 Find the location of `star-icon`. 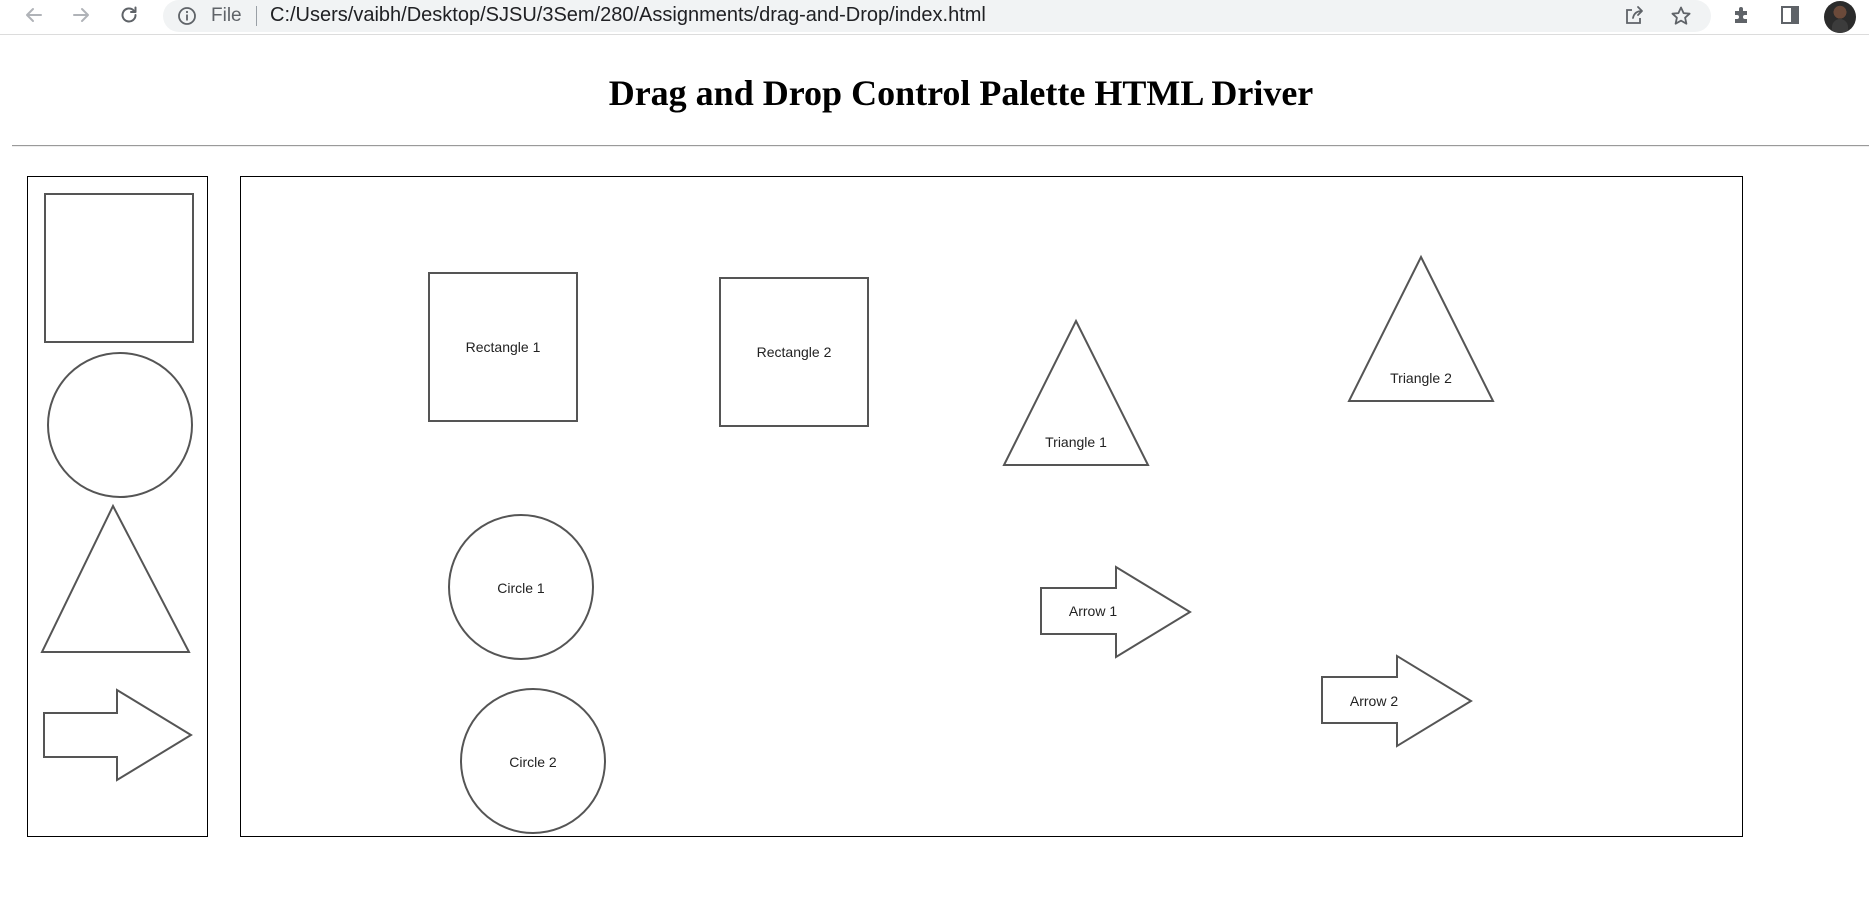

star-icon is located at coordinates (1681, 16).